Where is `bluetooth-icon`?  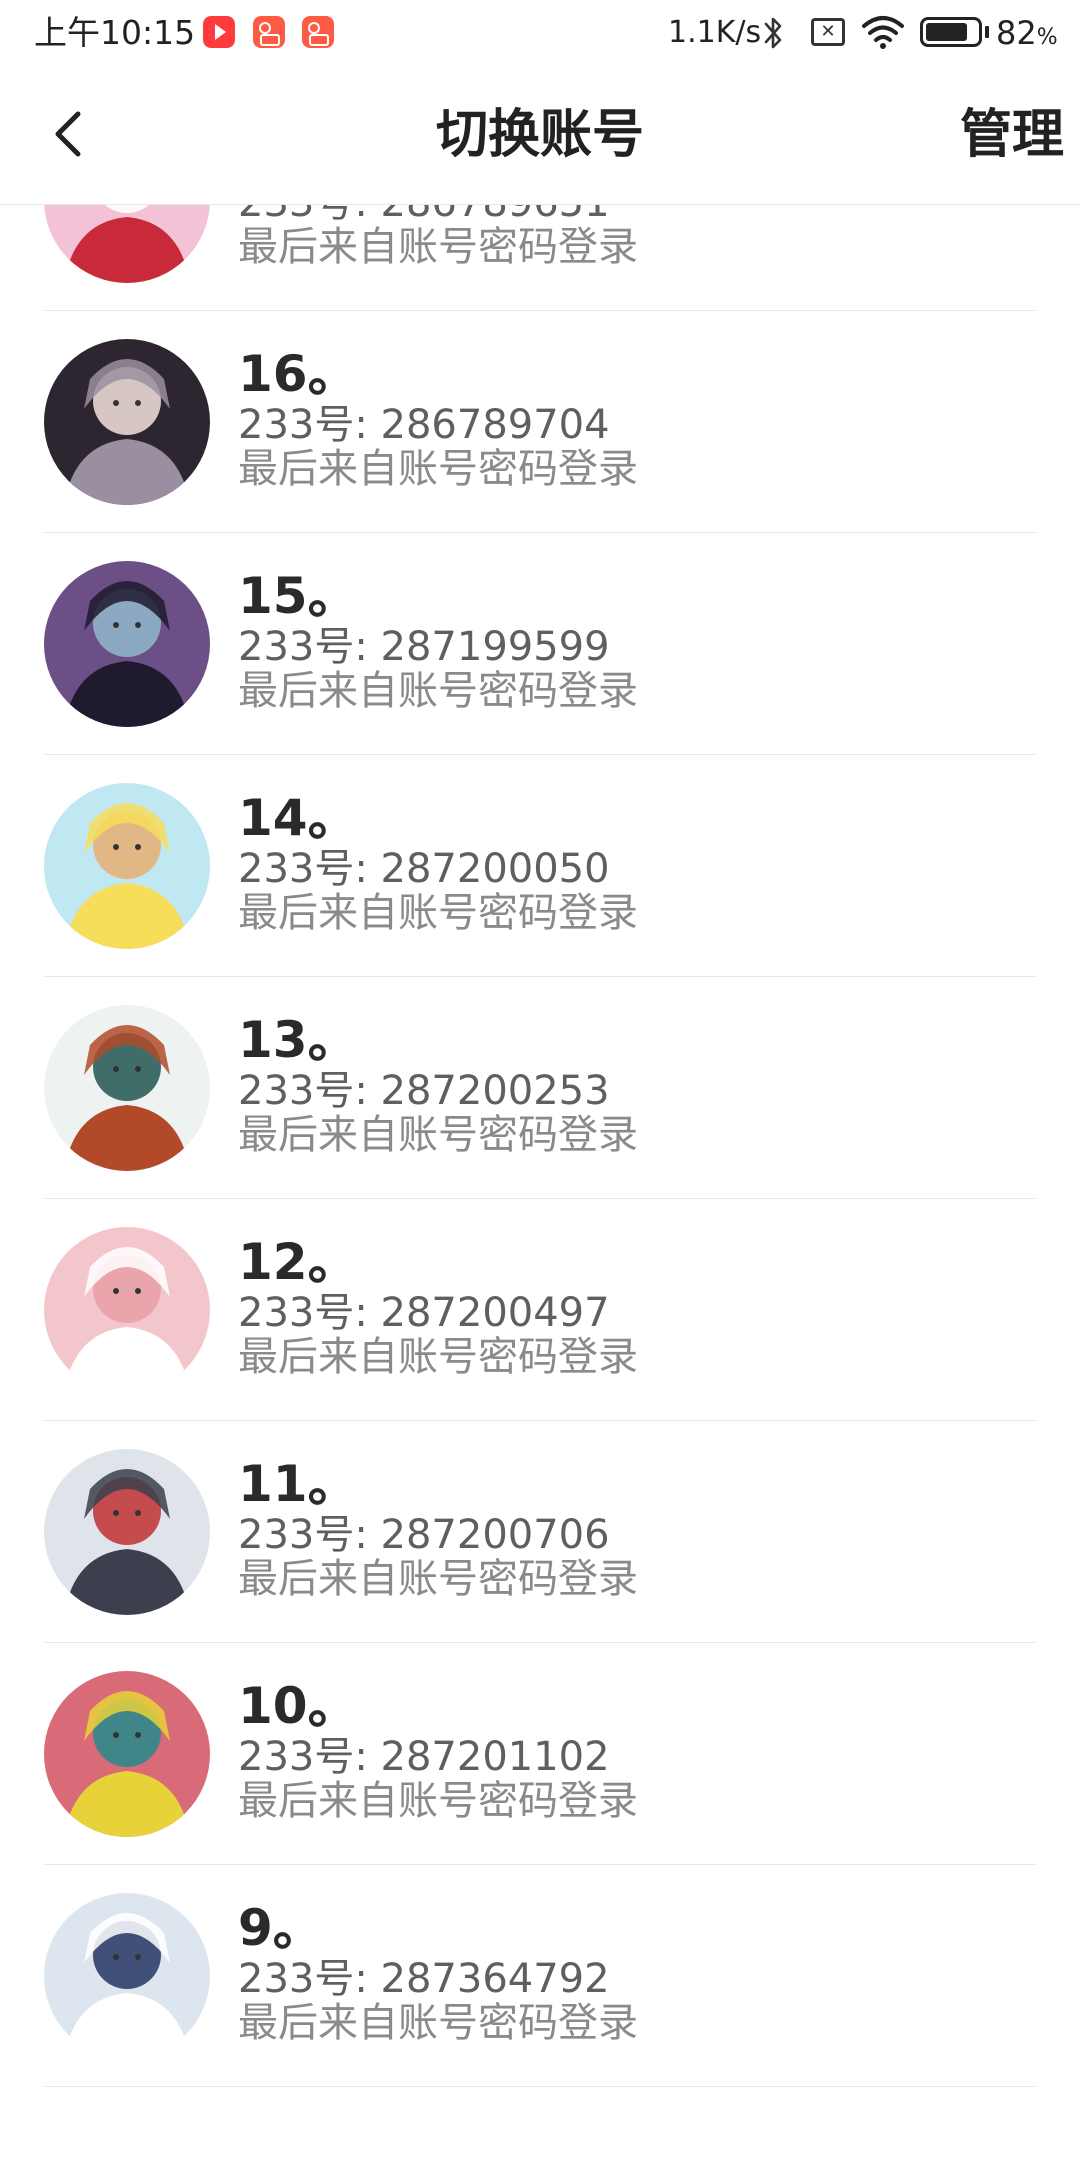
bluetooth-icon is located at coordinates (773, 33).